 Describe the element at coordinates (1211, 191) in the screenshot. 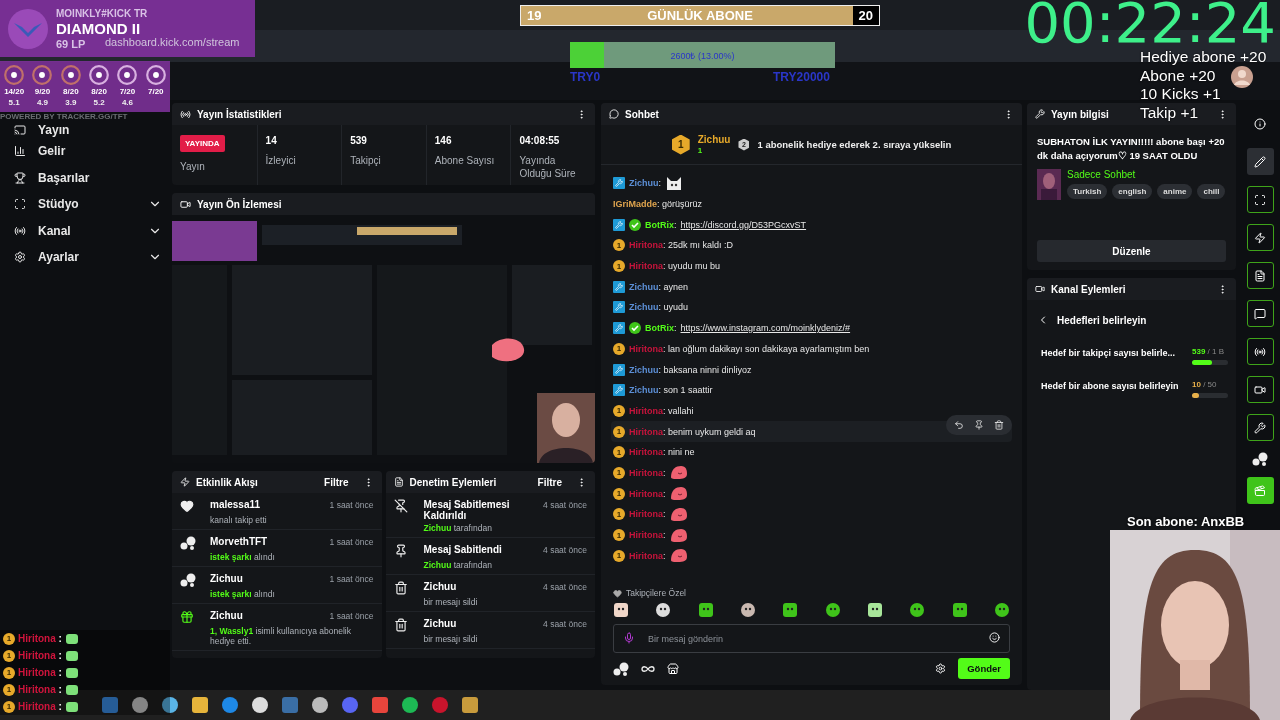

I see `tag: chill` at that location.